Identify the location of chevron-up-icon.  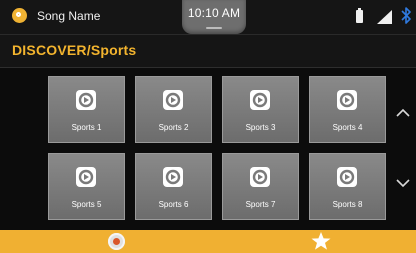
(403, 113).